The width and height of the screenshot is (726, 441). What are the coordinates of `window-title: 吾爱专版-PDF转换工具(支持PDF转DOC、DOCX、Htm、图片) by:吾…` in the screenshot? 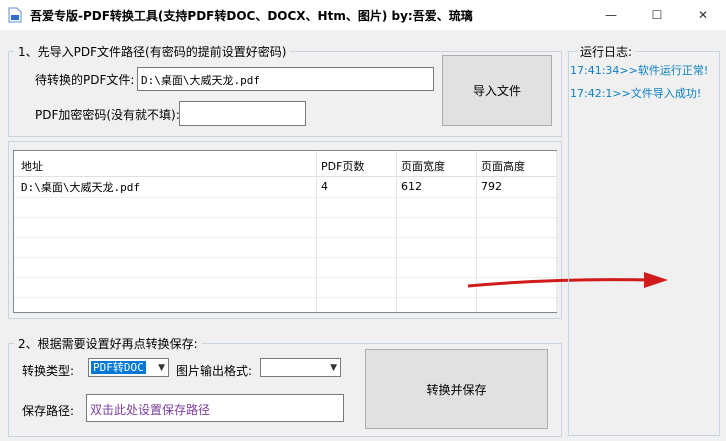 It's located at (251, 16).